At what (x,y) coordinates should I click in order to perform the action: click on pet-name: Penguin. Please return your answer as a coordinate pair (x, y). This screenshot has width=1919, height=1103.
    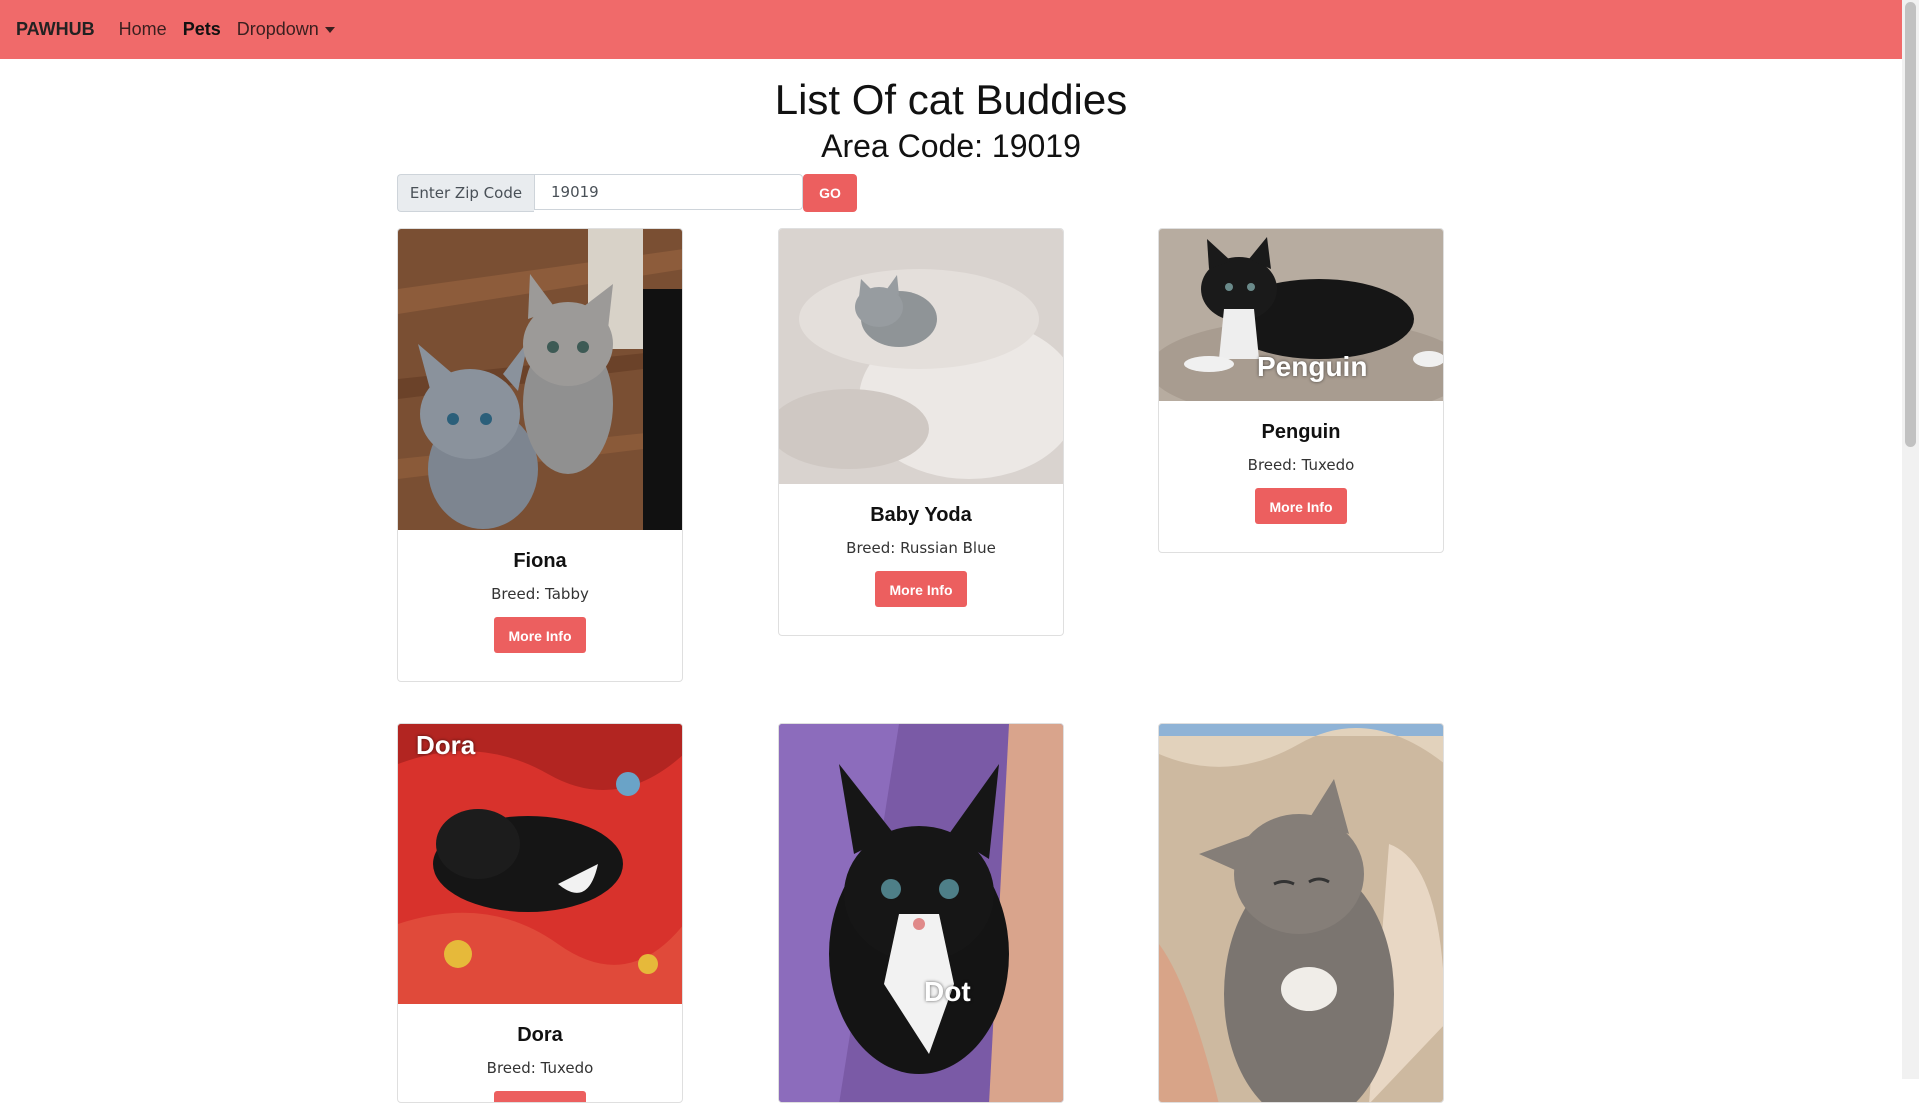
    Looking at the image, I should click on (1301, 432).